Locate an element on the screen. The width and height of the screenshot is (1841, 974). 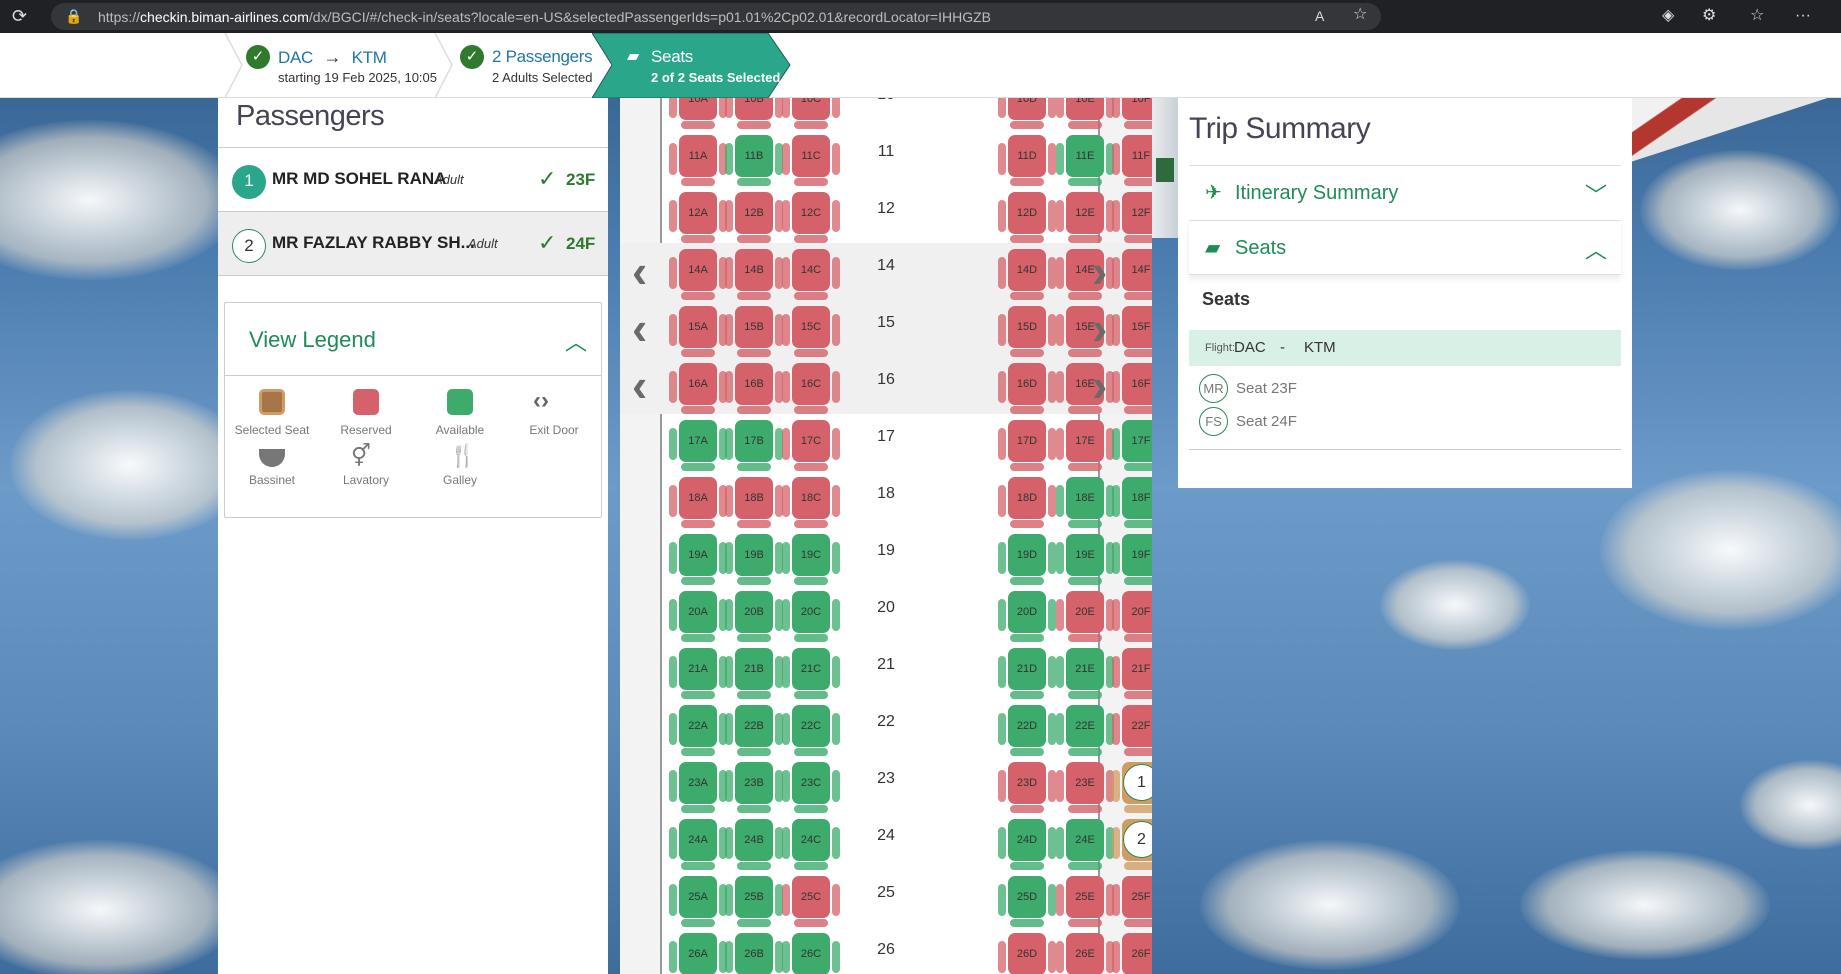
seat-22D: 22D is located at coordinates (1027, 730).